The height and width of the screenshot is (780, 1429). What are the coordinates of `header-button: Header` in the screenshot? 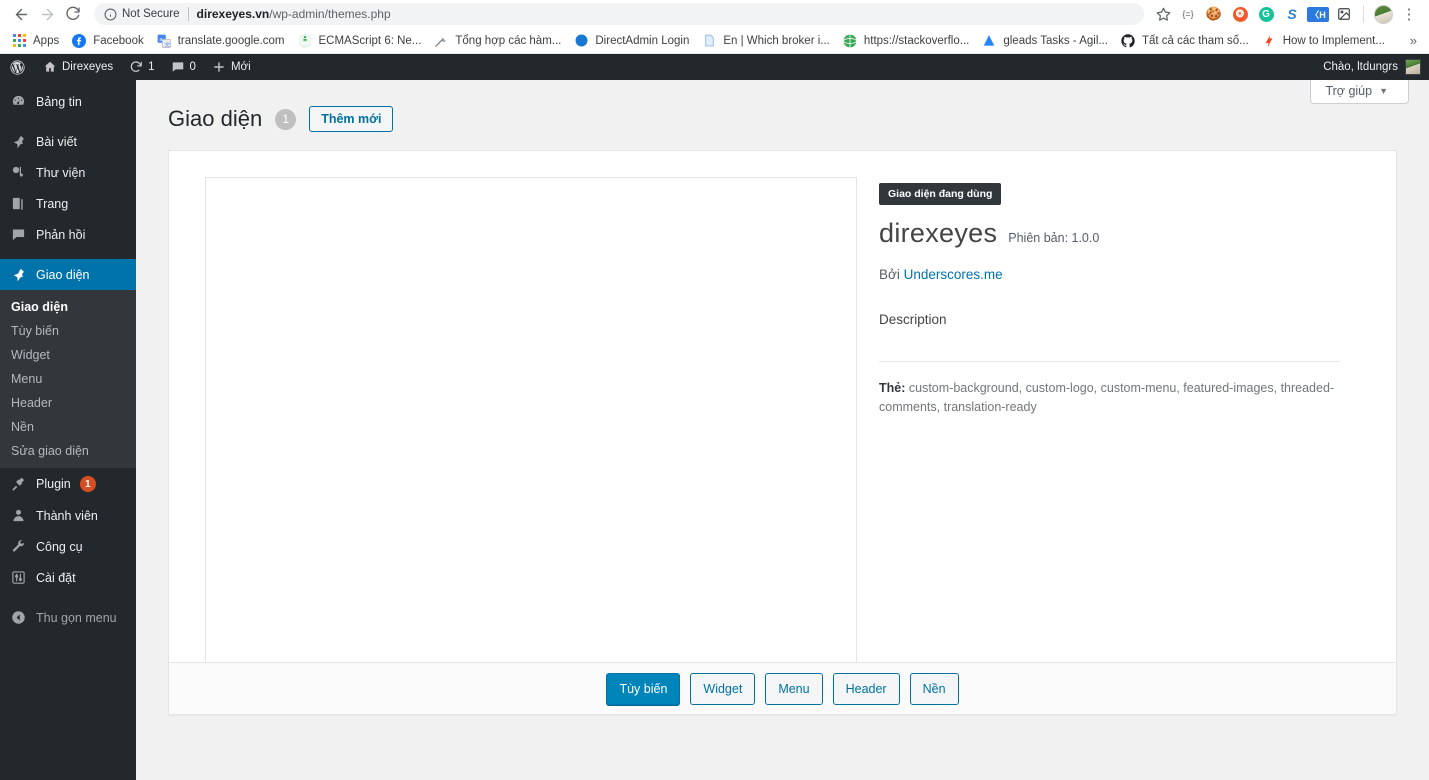 It's located at (866, 688).